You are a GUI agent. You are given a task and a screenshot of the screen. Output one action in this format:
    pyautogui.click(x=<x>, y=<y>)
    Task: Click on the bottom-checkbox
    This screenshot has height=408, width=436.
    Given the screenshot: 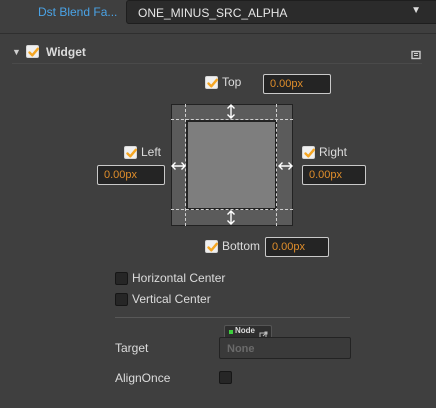 What is the action you would take?
    pyautogui.click(x=211, y=246)
    